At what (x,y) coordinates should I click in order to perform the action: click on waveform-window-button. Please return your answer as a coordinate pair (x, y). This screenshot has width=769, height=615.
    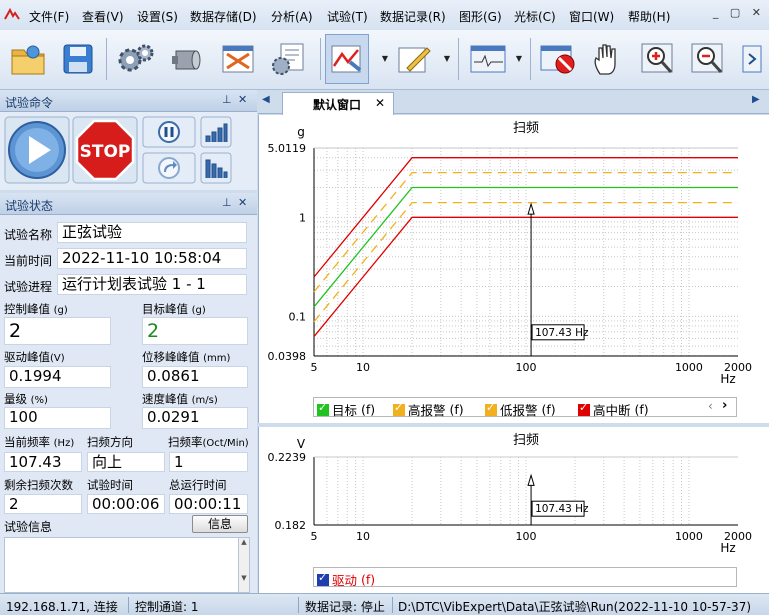
    Looking at the image, I should click on (488, 59).